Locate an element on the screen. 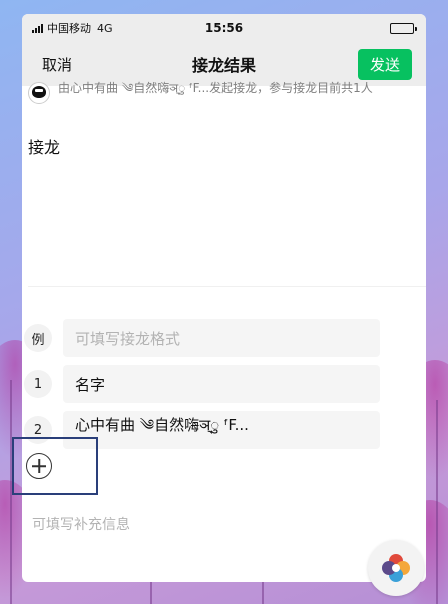  avatar is located at coordinates (39, 93).